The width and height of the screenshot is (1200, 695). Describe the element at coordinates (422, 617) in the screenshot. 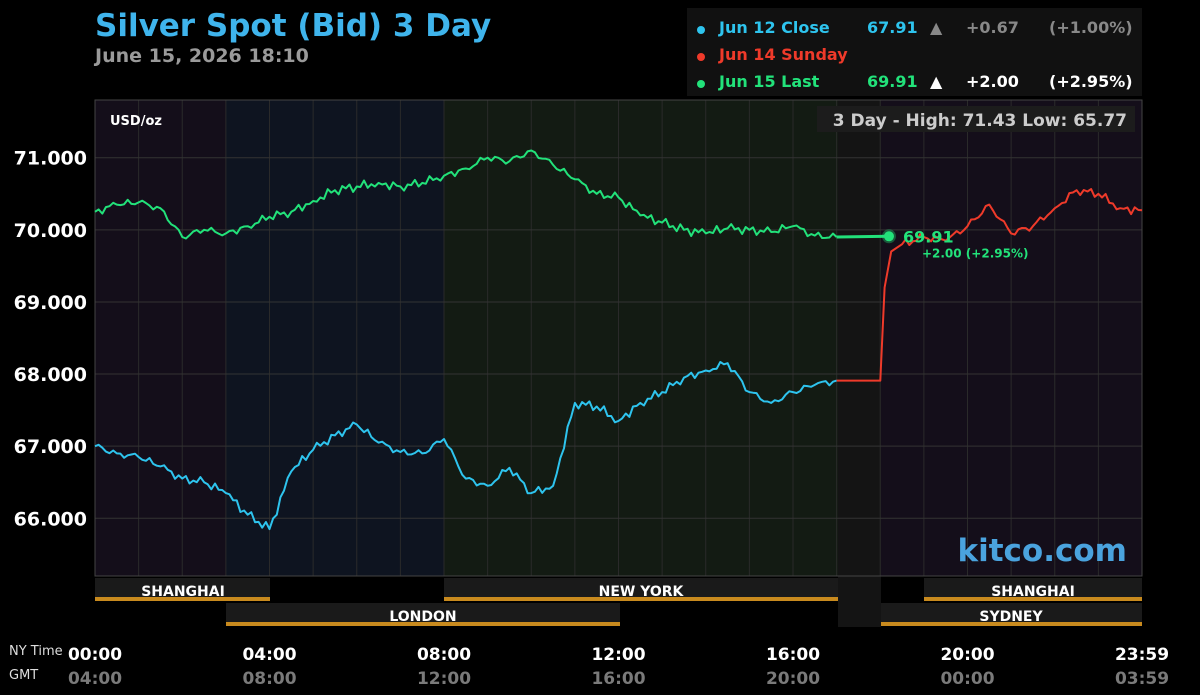

I see `session-london-label: LONDON` at that location.